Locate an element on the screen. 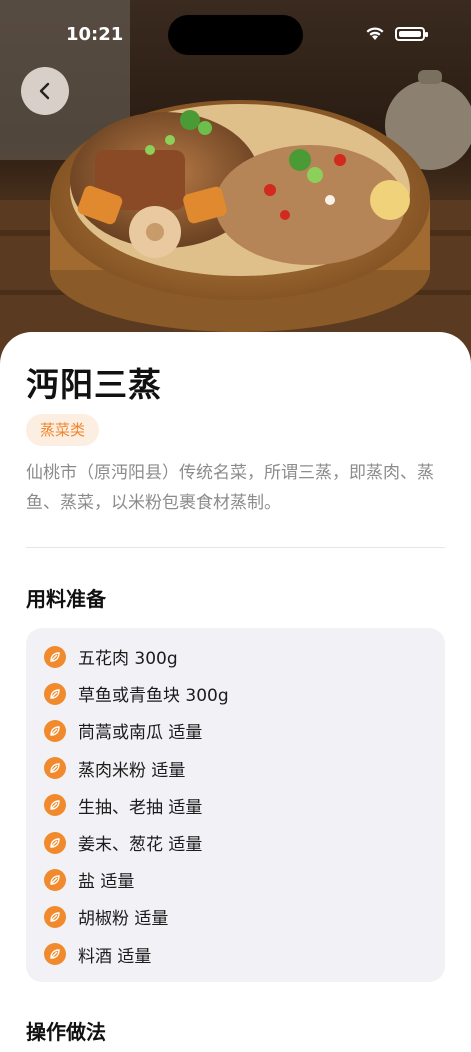 The width and height of the screenshot is (471, 1052). list-item: 盐 适量 is located at coordinates (235, 879).